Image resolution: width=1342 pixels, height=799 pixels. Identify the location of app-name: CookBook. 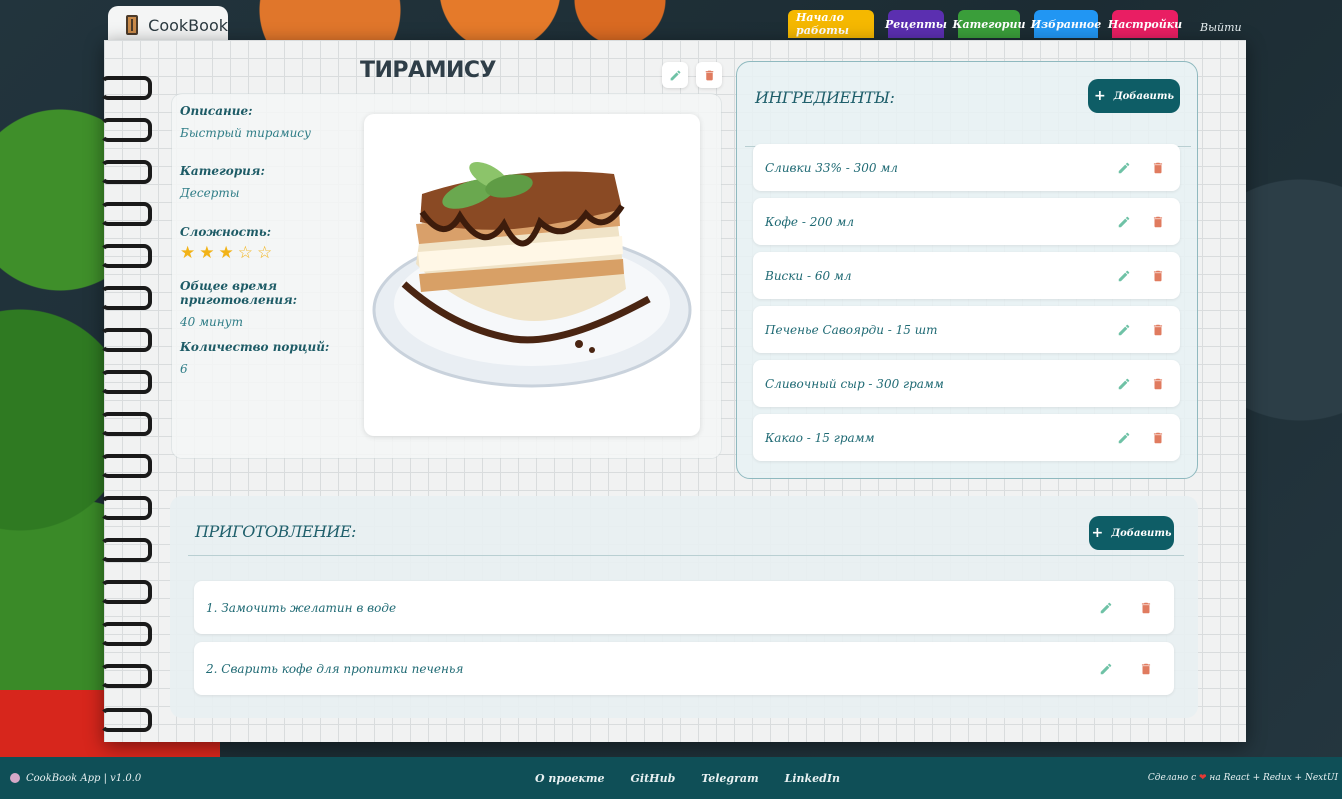
(188, 25).